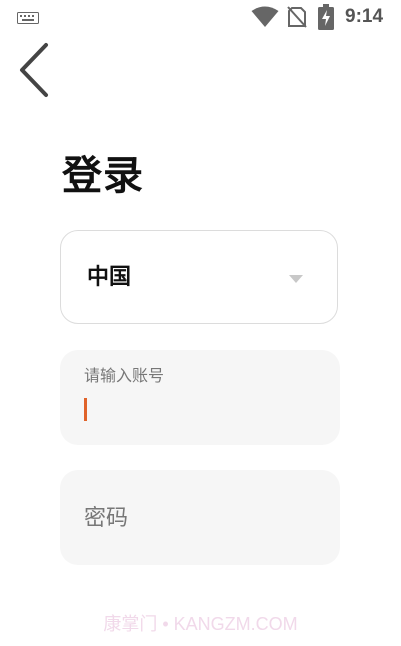  What do you see at coordinates (326, 17) in the screenshot?
I see `battery-charging-icon` at bounding box center [326, 17].